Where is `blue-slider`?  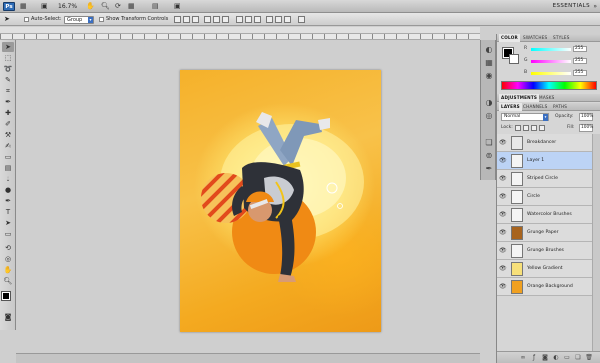
blue-slider is located at coordinates (551, 73).